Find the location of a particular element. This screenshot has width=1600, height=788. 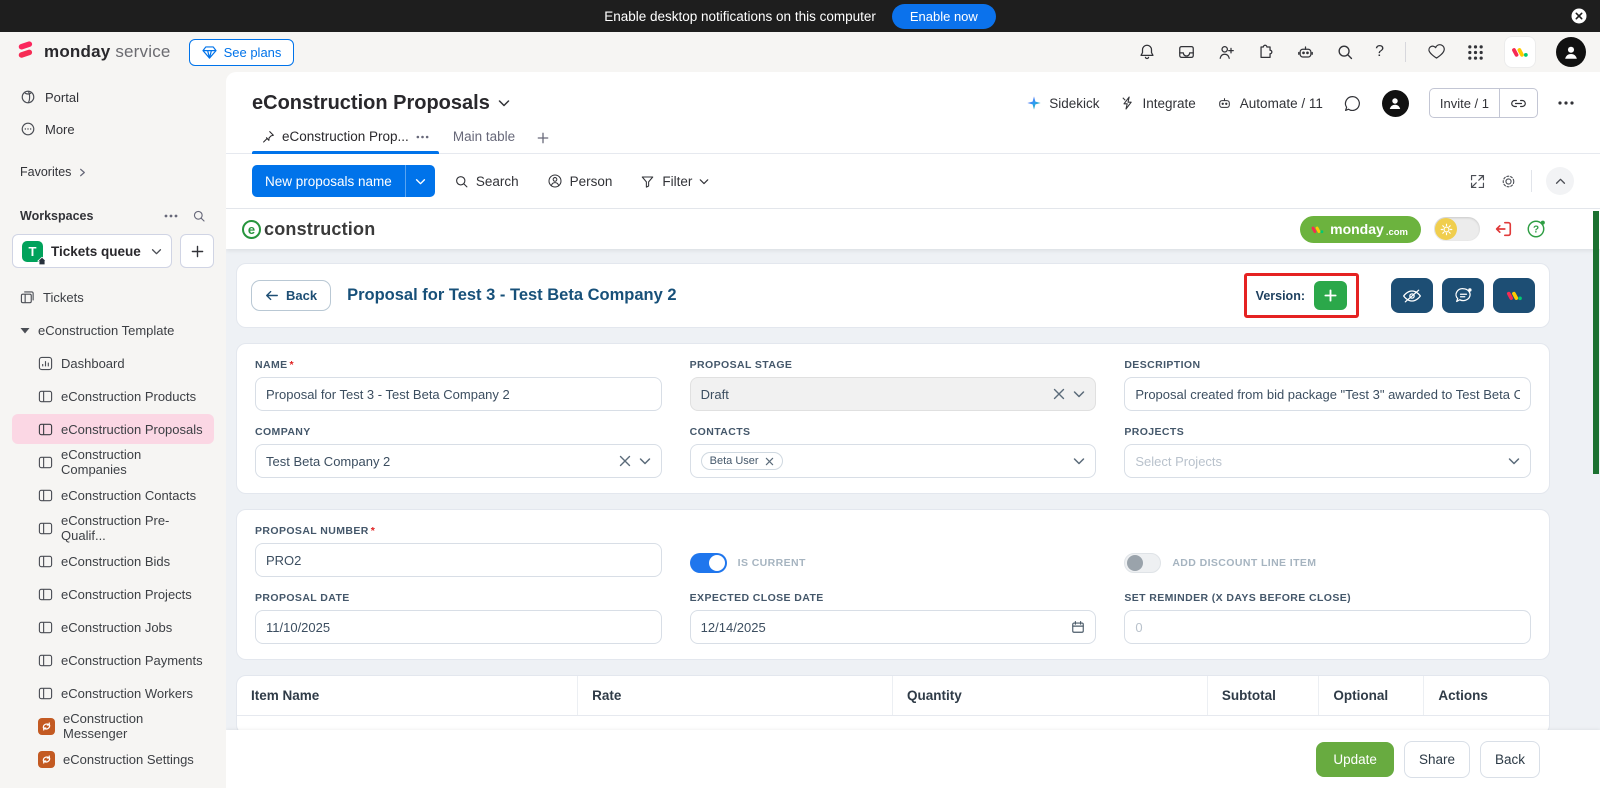

board-title-menu: eConstruction Proposals is located at coordinates (381, 103).